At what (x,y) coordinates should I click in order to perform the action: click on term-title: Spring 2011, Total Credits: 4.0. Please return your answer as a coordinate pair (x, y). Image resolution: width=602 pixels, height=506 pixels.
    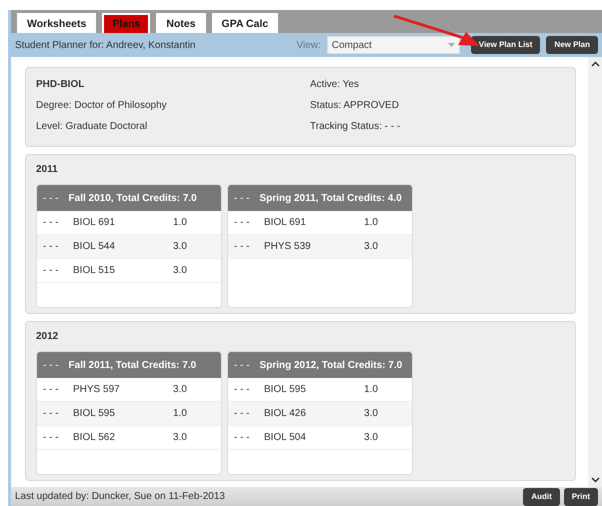
    Looking at the image, I should click on (331, 199).